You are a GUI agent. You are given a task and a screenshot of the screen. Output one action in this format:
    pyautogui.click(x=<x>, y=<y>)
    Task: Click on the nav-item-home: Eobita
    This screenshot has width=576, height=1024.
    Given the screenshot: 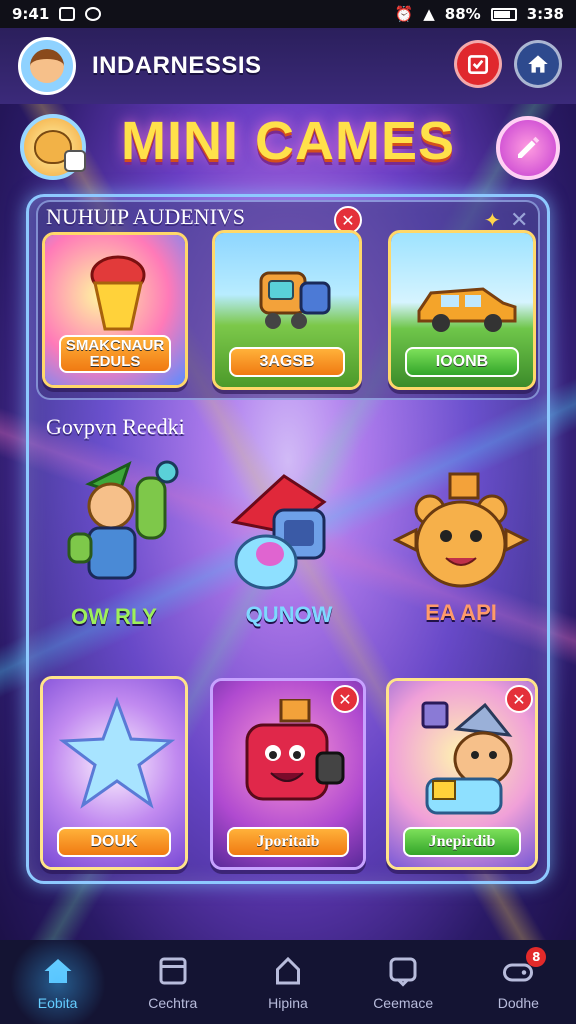 What is the action you would take?
    pyautogui.click(x=58, y=979)
    